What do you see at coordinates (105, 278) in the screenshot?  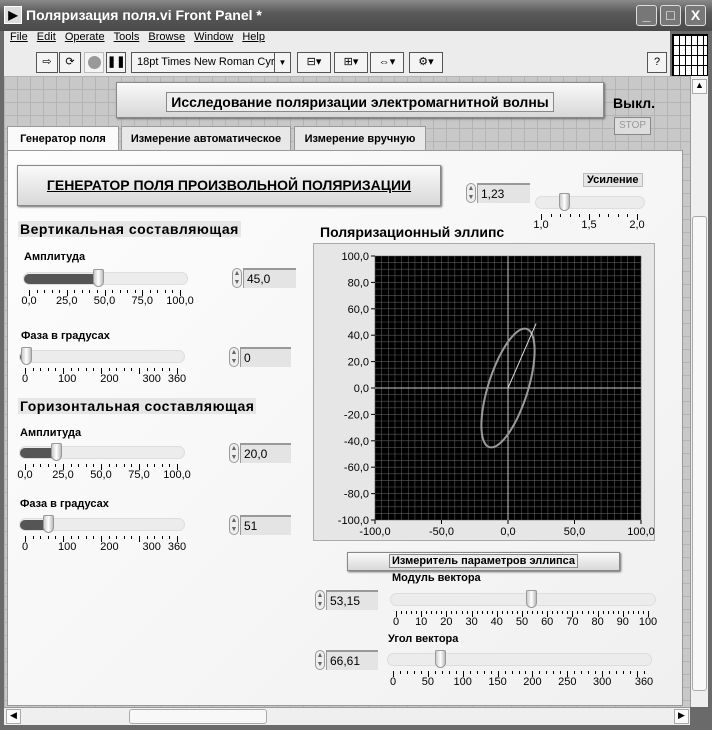 I see `vertical-amplitude-slider` at bounding box center [105, 278].